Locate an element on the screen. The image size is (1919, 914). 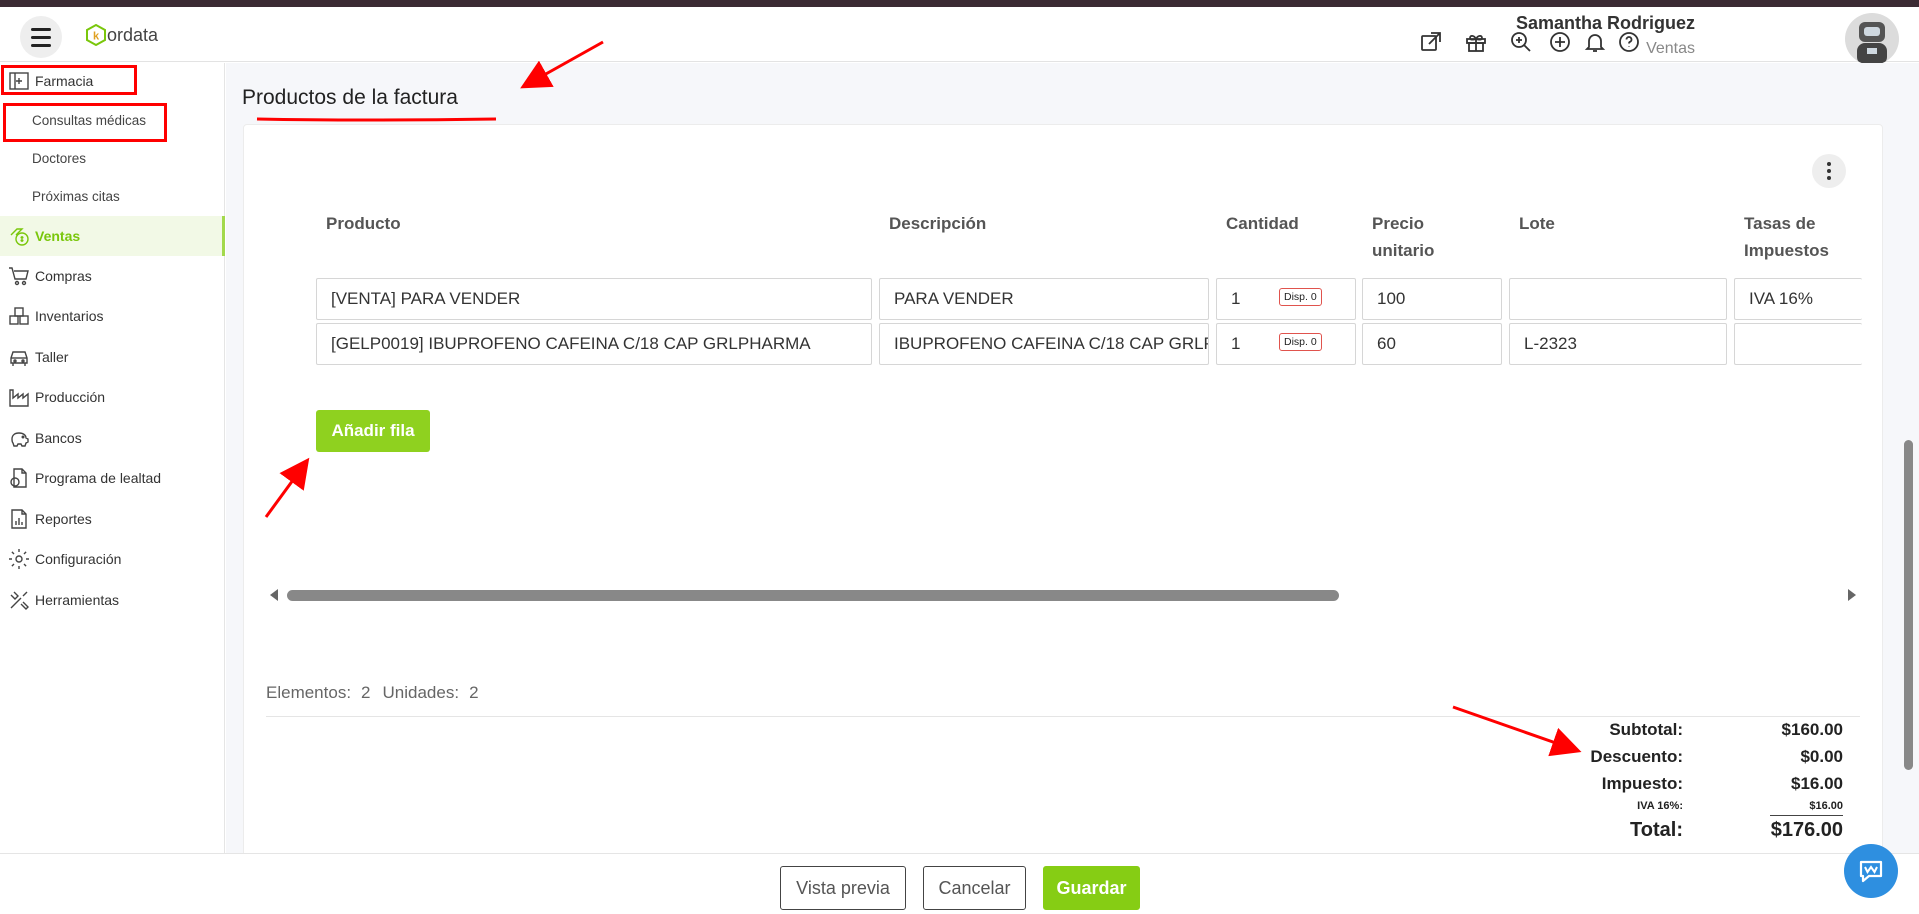
sidebar-item-herramientas: Herramientas is located at coordinates (112, 600).